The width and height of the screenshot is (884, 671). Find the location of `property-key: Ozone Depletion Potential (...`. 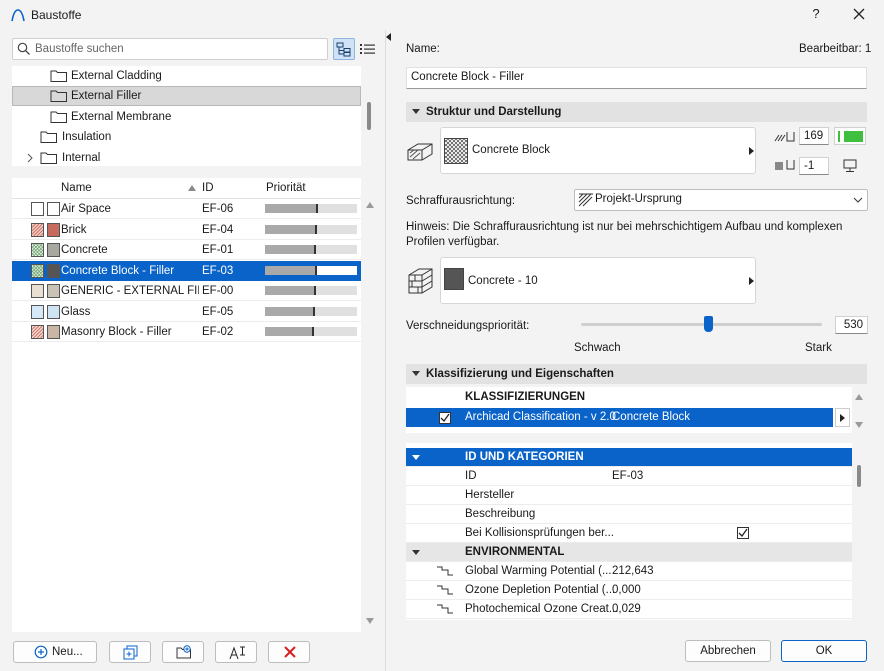

property-key: Ozone Depletion Potential (... is located at coordinates (540, 590).